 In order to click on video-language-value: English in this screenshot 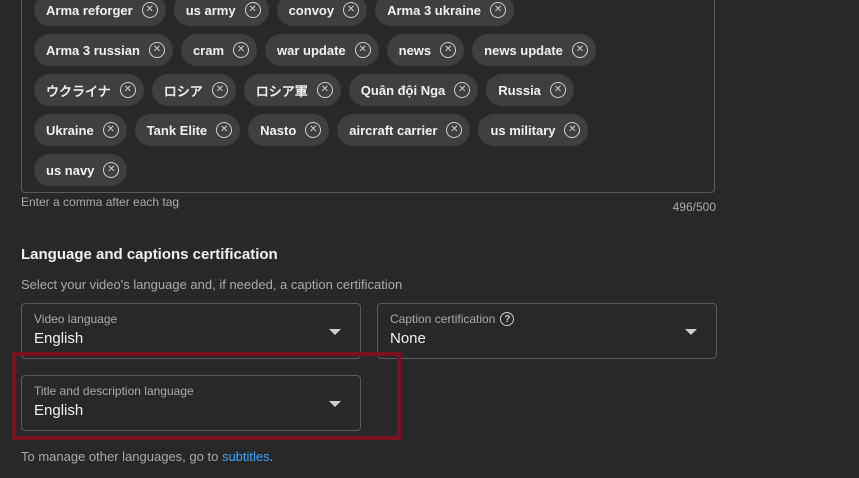, I will do `click(59, 338)`.